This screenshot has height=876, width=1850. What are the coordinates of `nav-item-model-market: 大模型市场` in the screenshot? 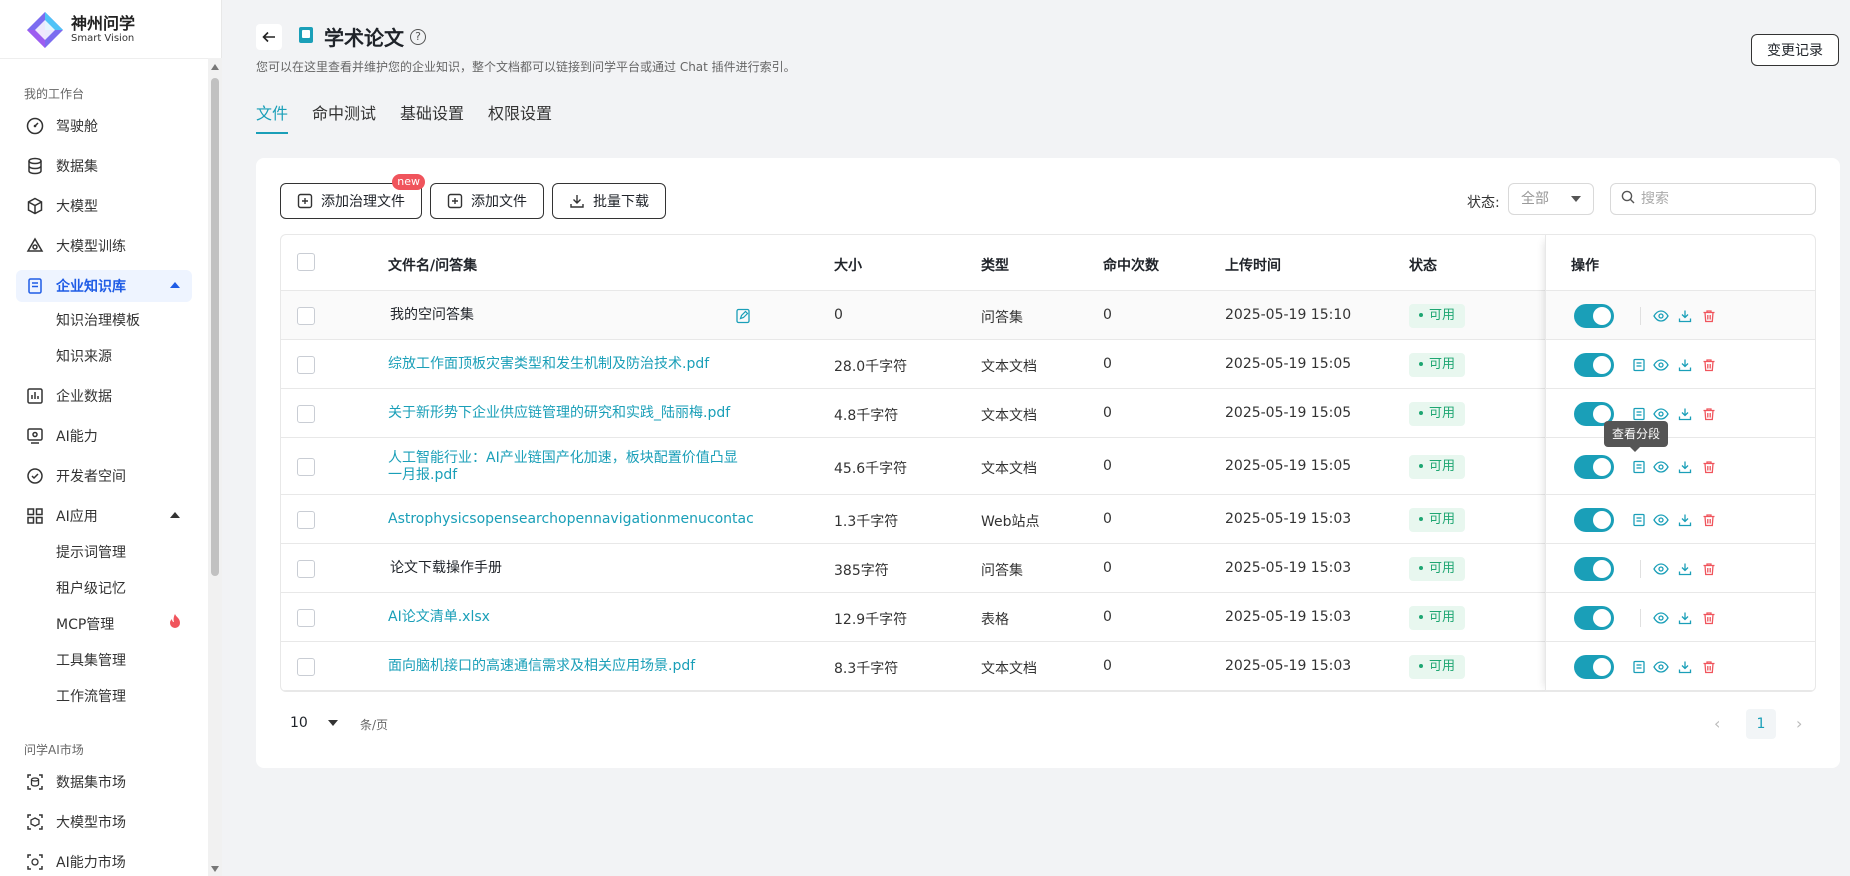 It's located at (104, 822).